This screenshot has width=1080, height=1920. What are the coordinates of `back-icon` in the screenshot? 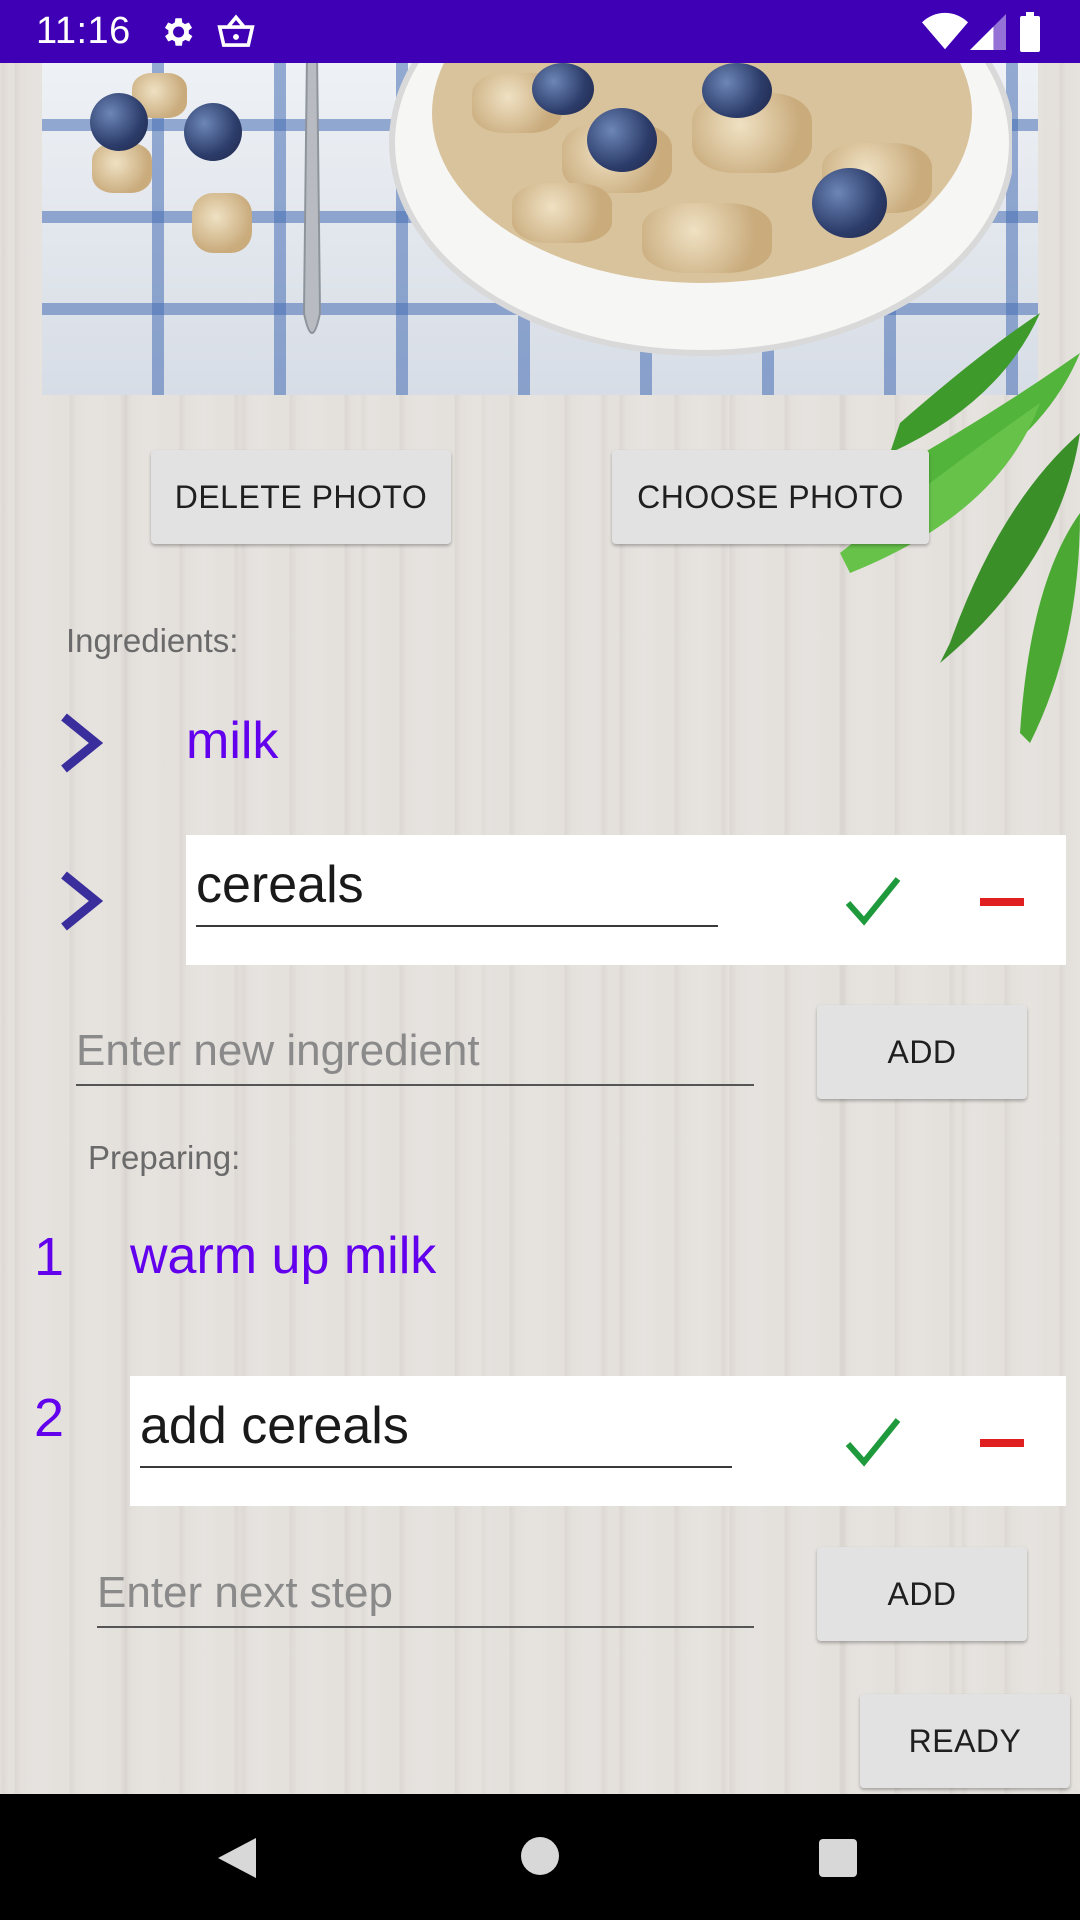 It's located at (237, 1858).